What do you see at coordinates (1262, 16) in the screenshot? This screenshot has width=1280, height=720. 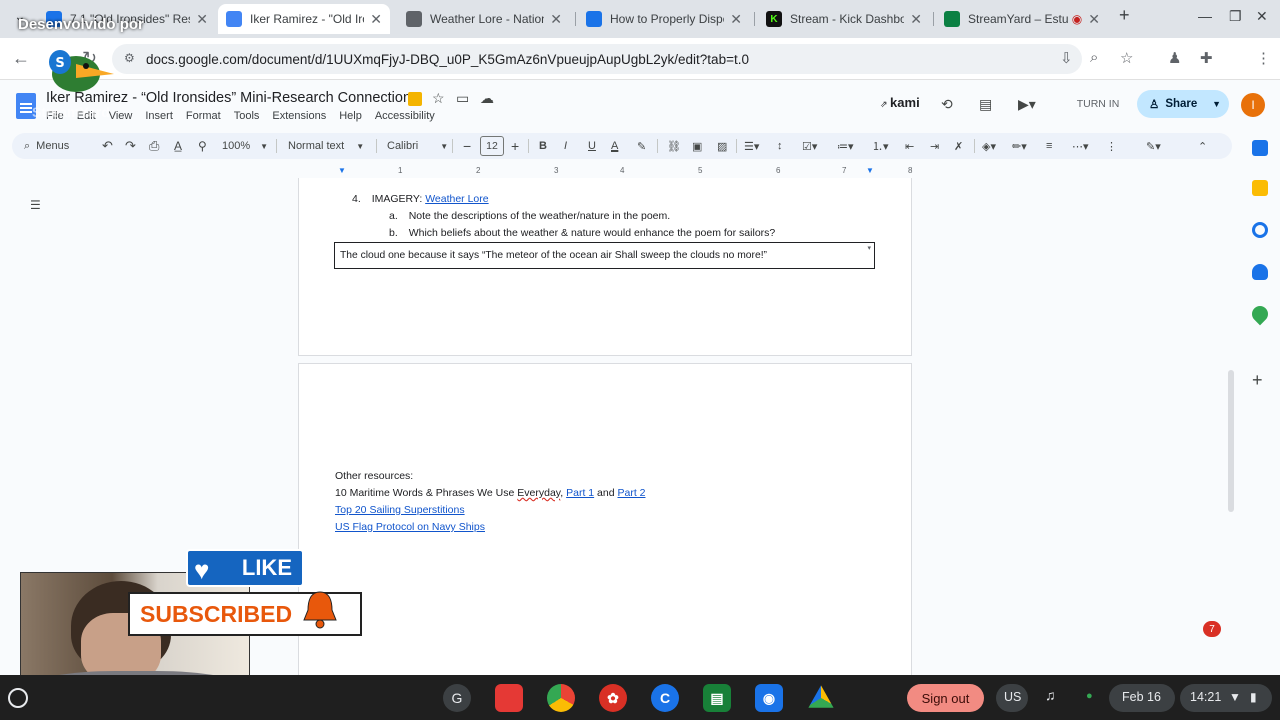 I see `close-window-icon: ✕` at bounding box center [1262, 16].